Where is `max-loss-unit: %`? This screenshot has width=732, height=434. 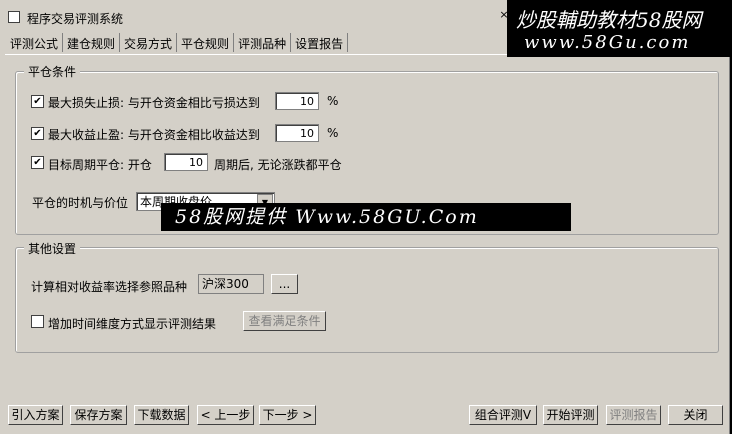 max-loss-unit: % is located at coordinates (333, 101).